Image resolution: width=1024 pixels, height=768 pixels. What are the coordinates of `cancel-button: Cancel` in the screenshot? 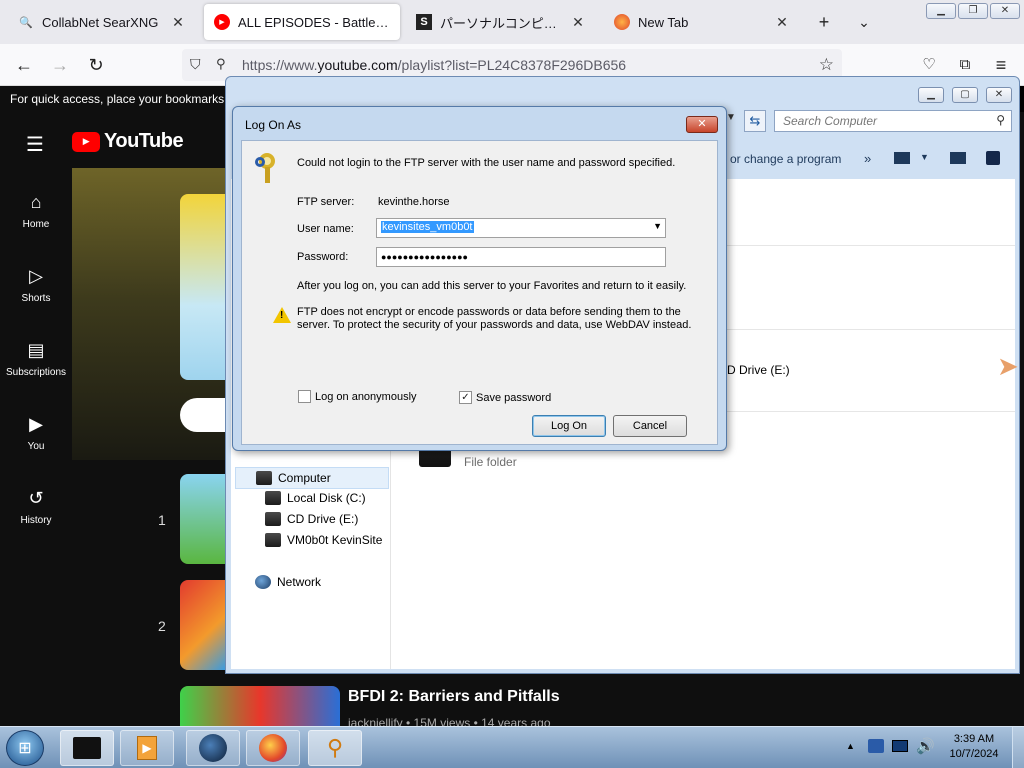 It's located at (650, 426).